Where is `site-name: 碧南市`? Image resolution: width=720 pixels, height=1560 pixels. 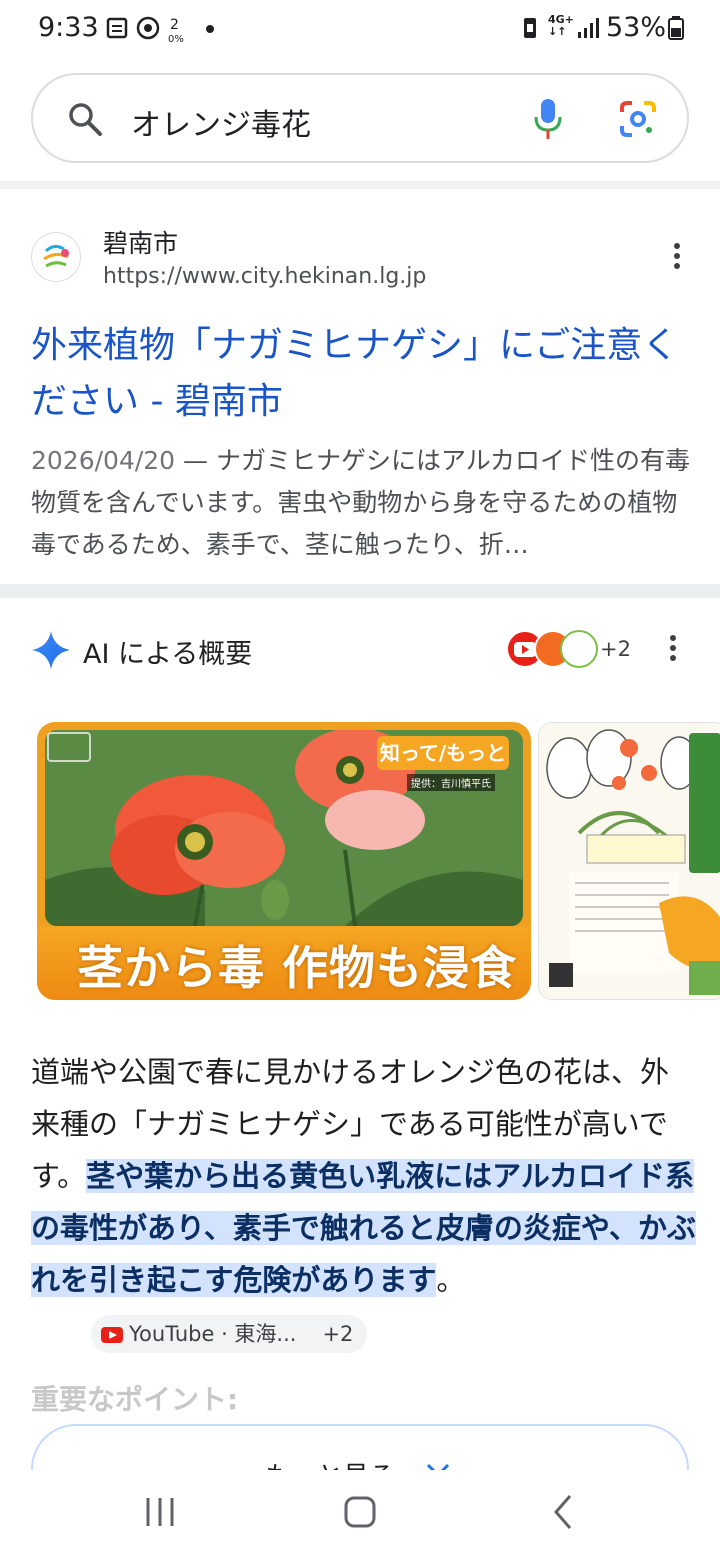
site-name: 碧南市 is located at coordinates (140, 242).